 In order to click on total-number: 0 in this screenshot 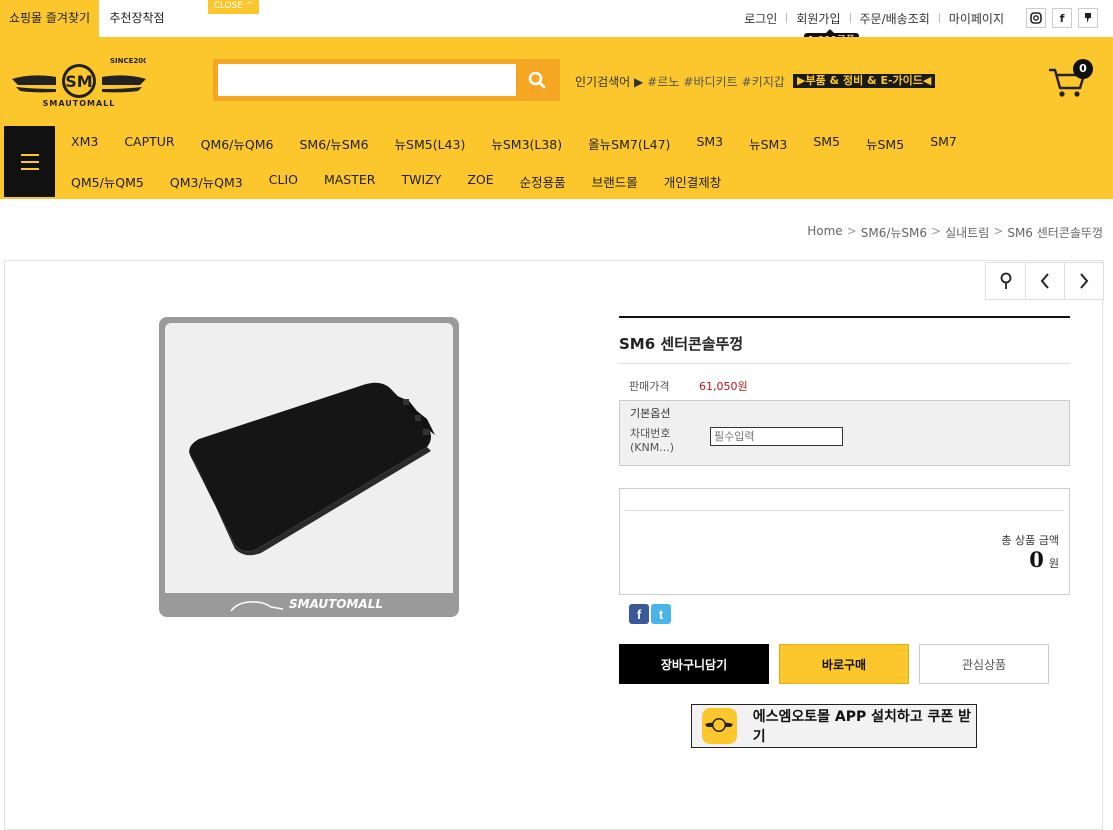, I will do `click(1036, 559)`.